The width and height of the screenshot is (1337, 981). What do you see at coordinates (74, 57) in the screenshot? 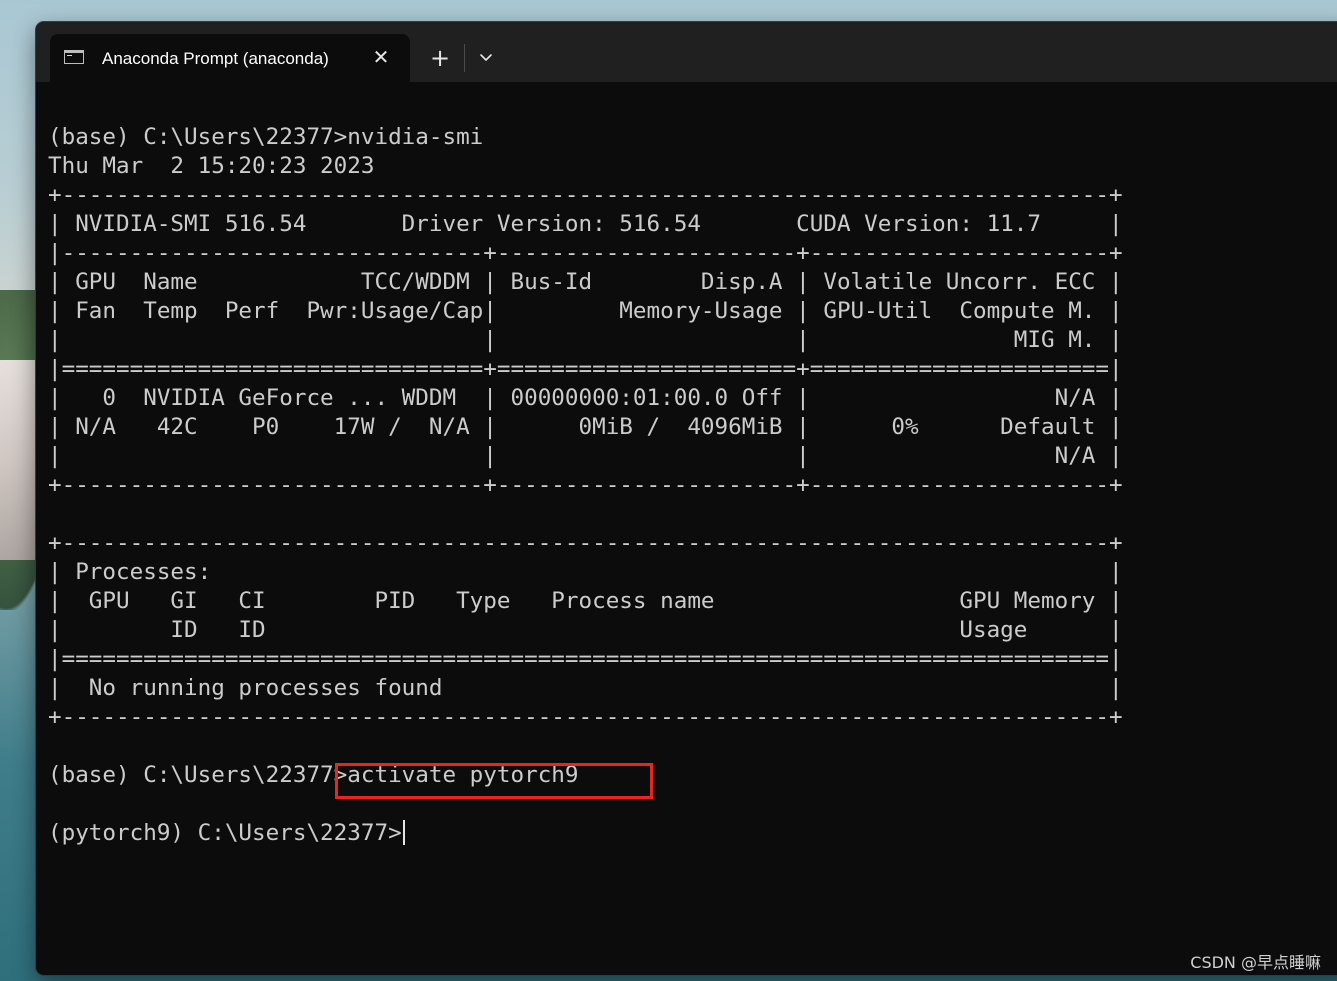
I see `terminal-icon` at bounding box center [74, 57].